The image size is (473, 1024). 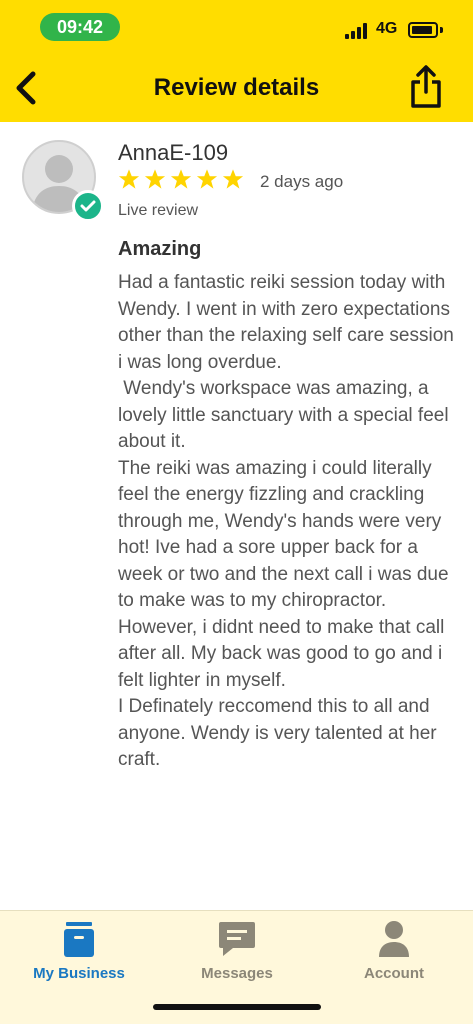 I want to click on share-icon, so click(x=426, y=86).